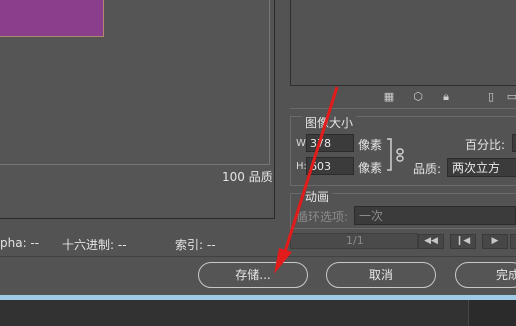  I want to click on hex-readout: 十六进制: --, so click(94, 245).